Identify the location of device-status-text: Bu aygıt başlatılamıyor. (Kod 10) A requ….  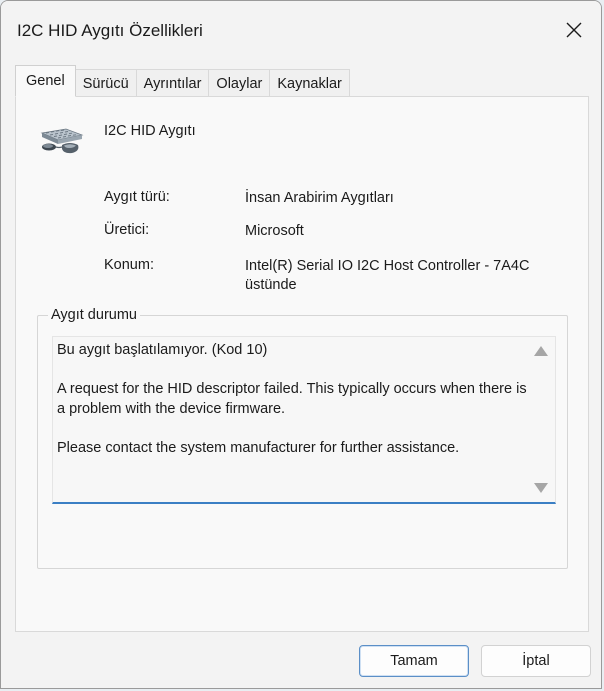
(292, 399).